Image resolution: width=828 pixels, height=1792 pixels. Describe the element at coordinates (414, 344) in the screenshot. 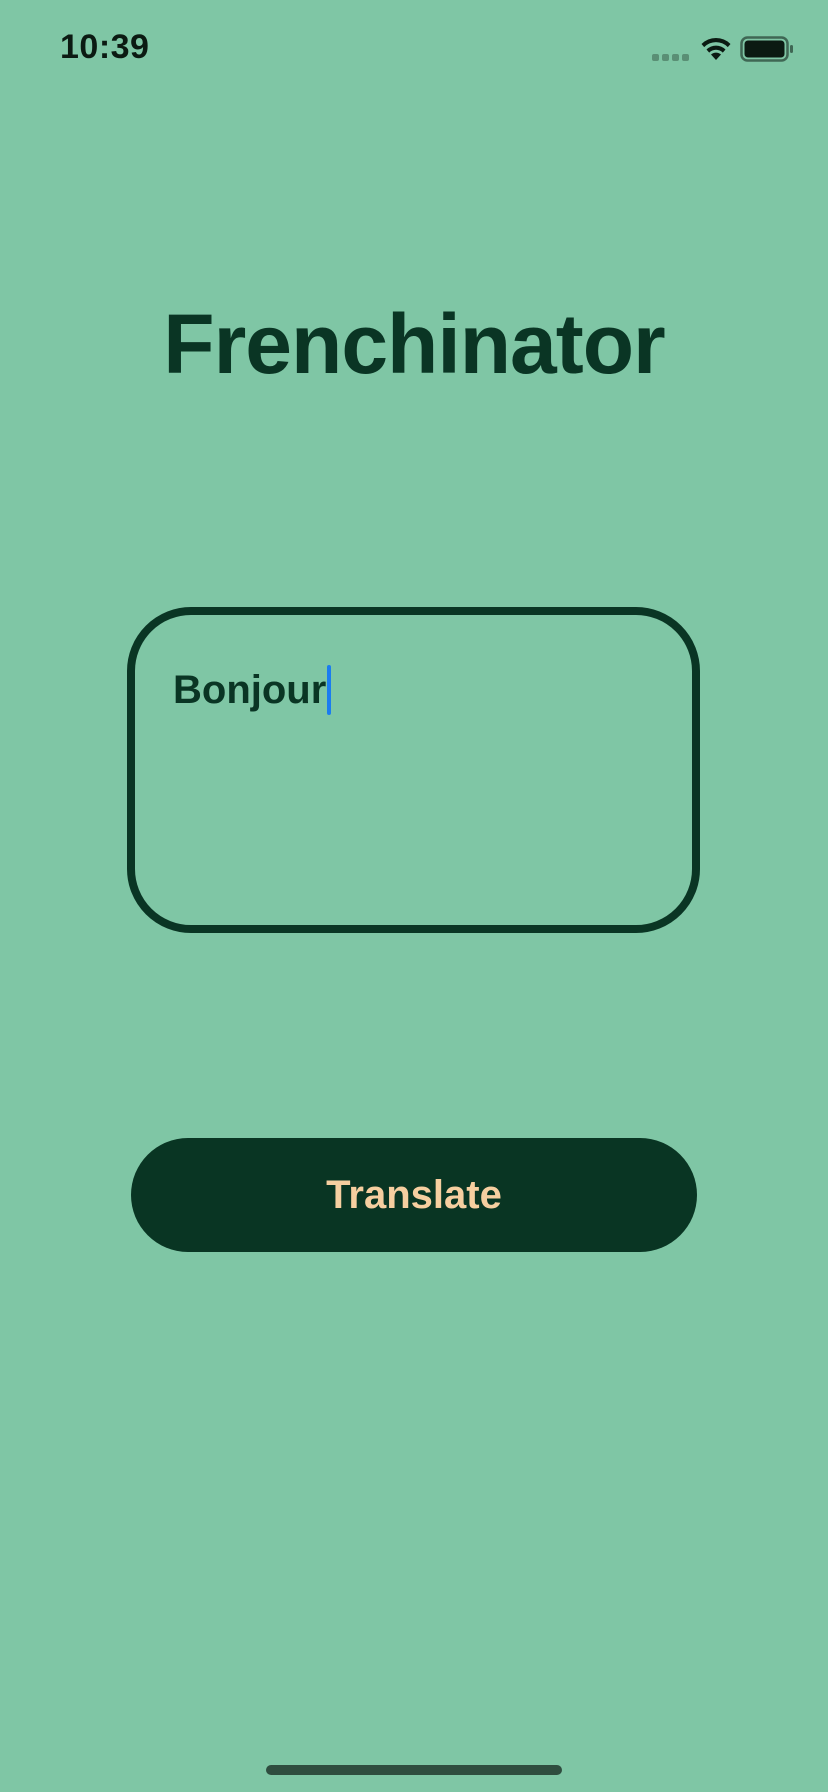

I see `app-title: Frenchinator` at that location.